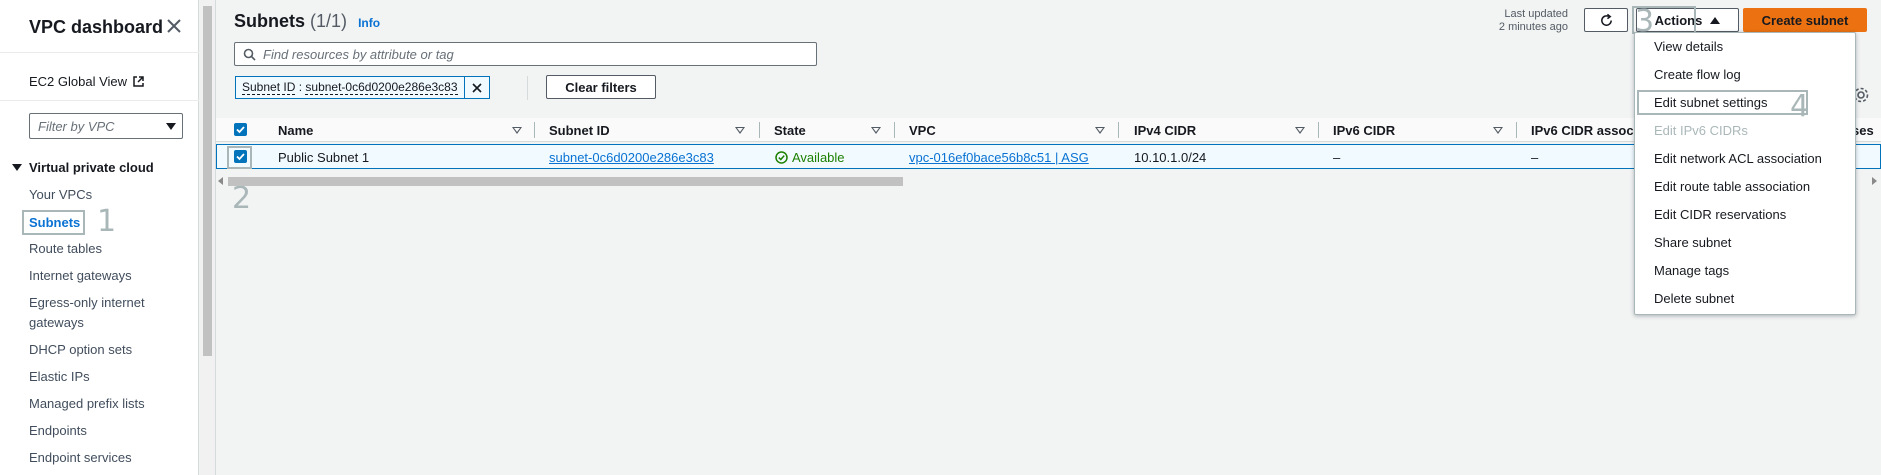 The image size is (1881, 475). Describe the element at coordinates (1170, 157) in the screenshot. I see `cell-ipv4-cidr: 10.10.1.0/24` at that location.